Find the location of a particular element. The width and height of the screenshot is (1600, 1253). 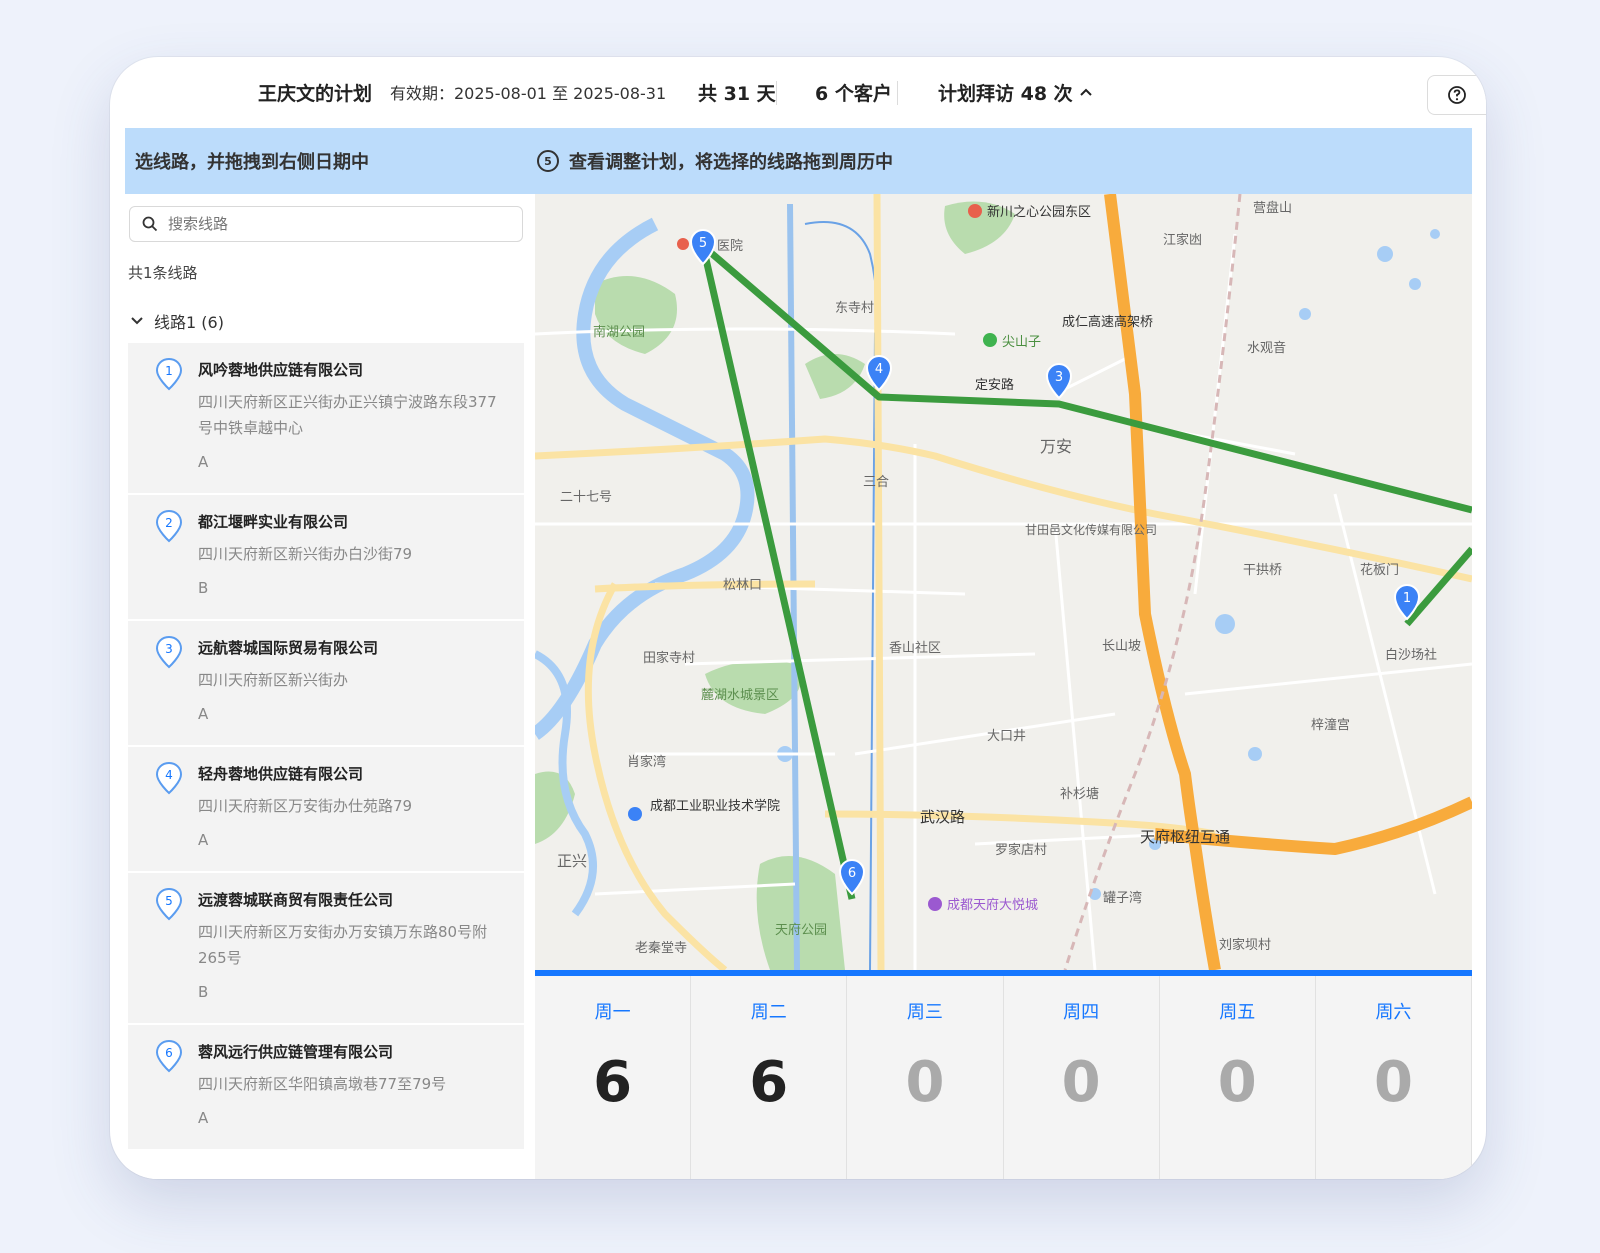

map-marker-5: 5 is located at coordinates (703, 247).